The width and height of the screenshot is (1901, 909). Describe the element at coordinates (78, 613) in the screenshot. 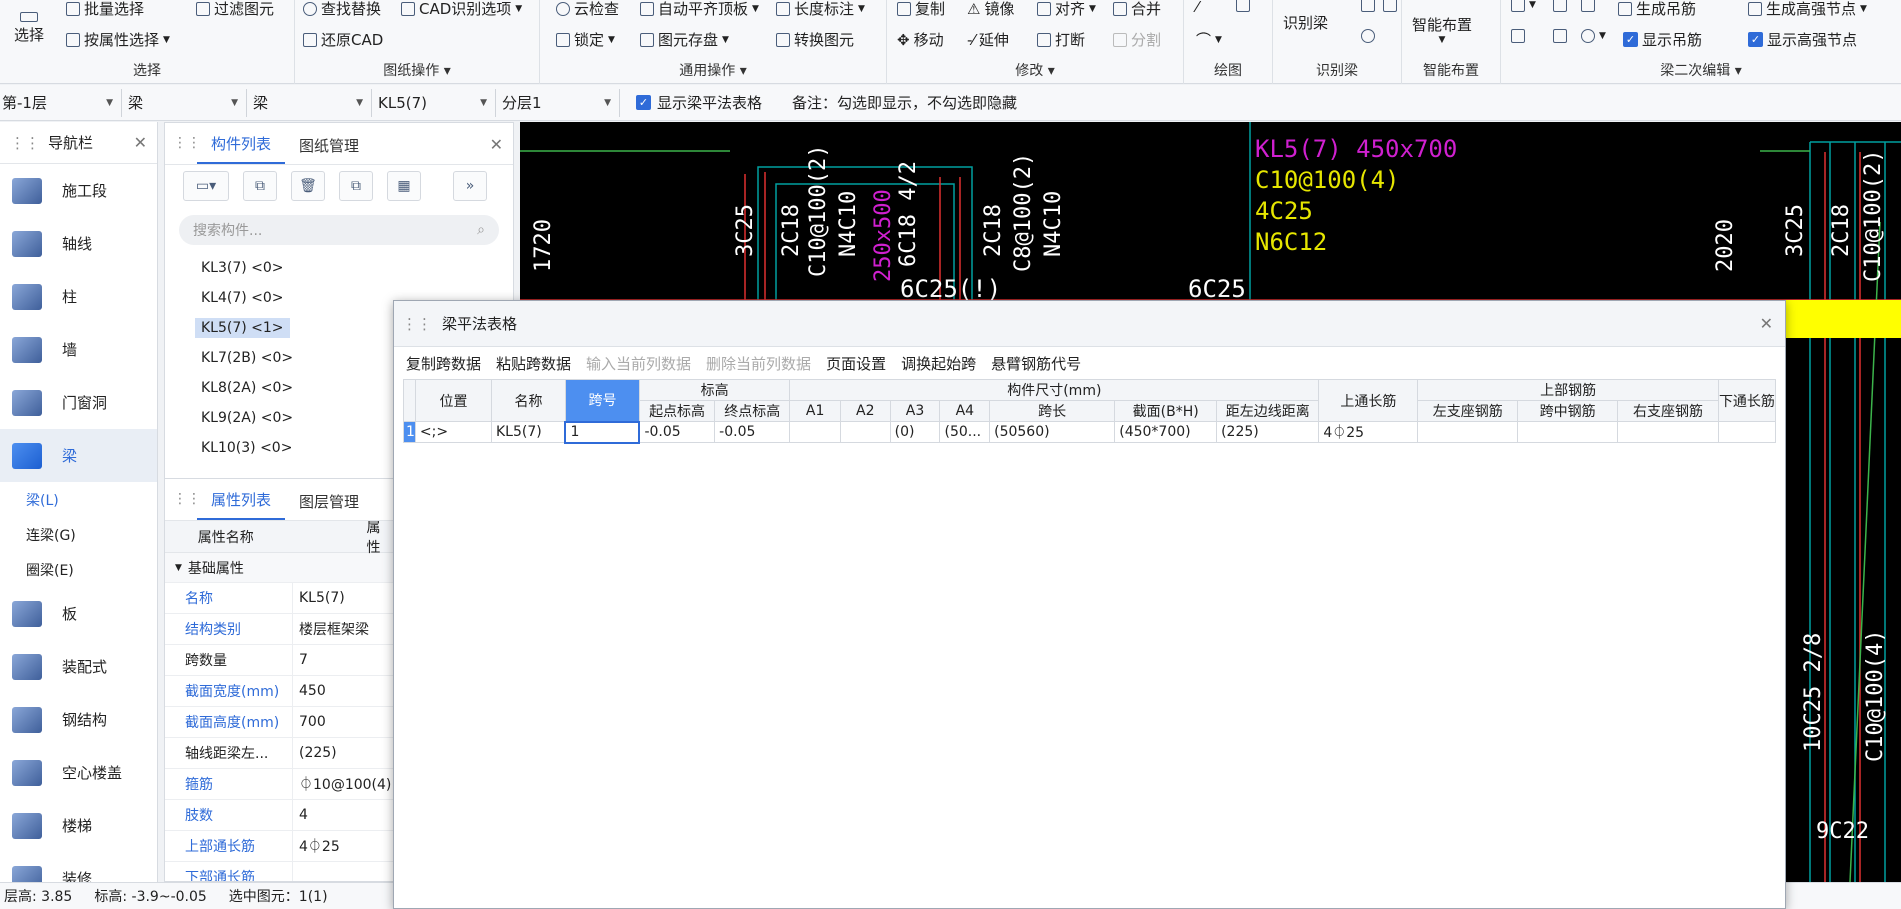

I see `nav-item-slab: 板` at that location.